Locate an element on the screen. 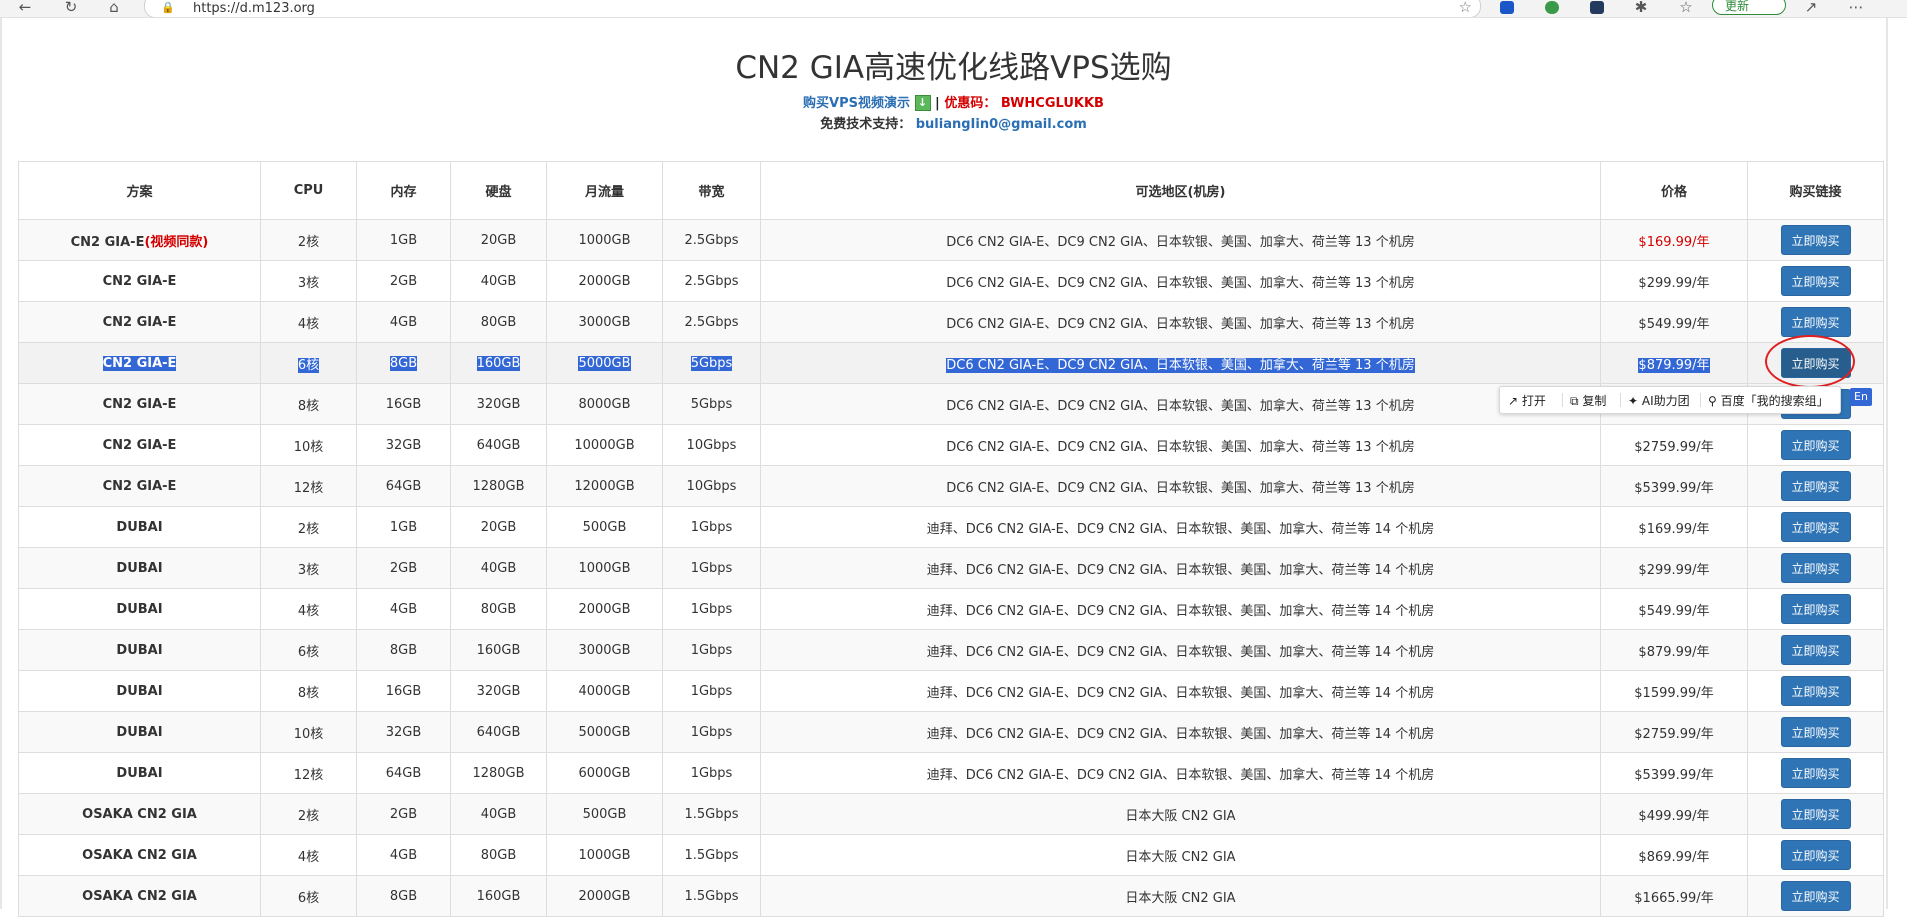 The image size is (1907, 917). app-extension-icon is located at coordinates (1597, 7).